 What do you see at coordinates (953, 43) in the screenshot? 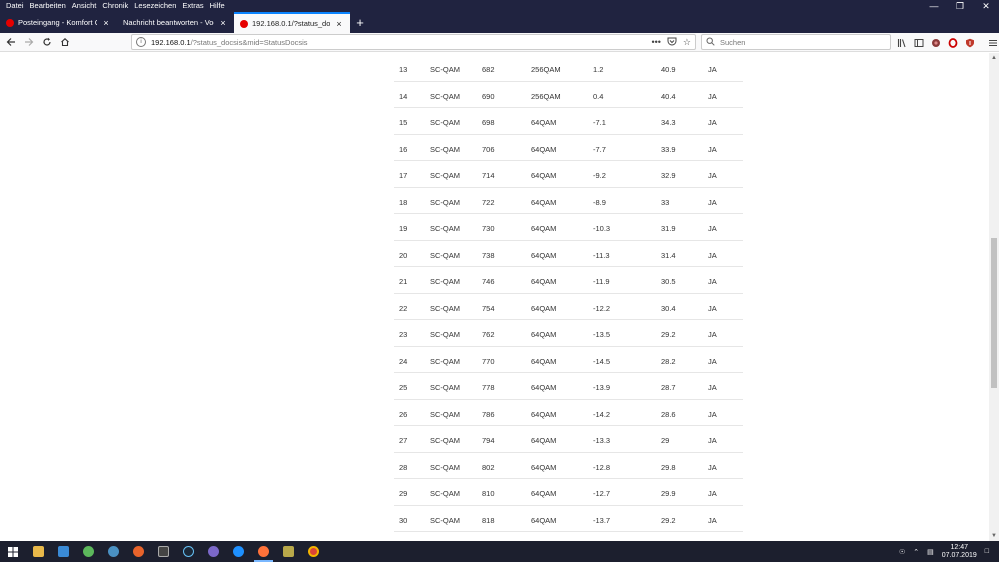
I see `opera-extension-icon` at bounding box center [953, 43].